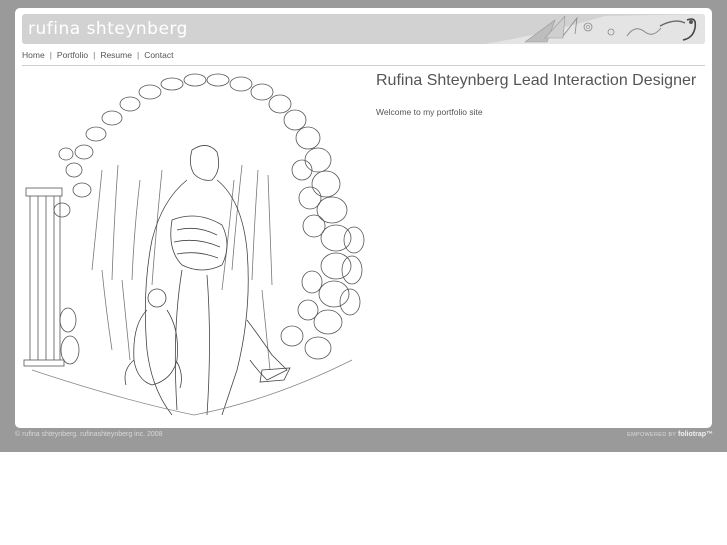 This screenshot has height=545, width=727. I want to click on footer-powered-by: EMPOWERED BY foliotrap™, so click(670, 434).